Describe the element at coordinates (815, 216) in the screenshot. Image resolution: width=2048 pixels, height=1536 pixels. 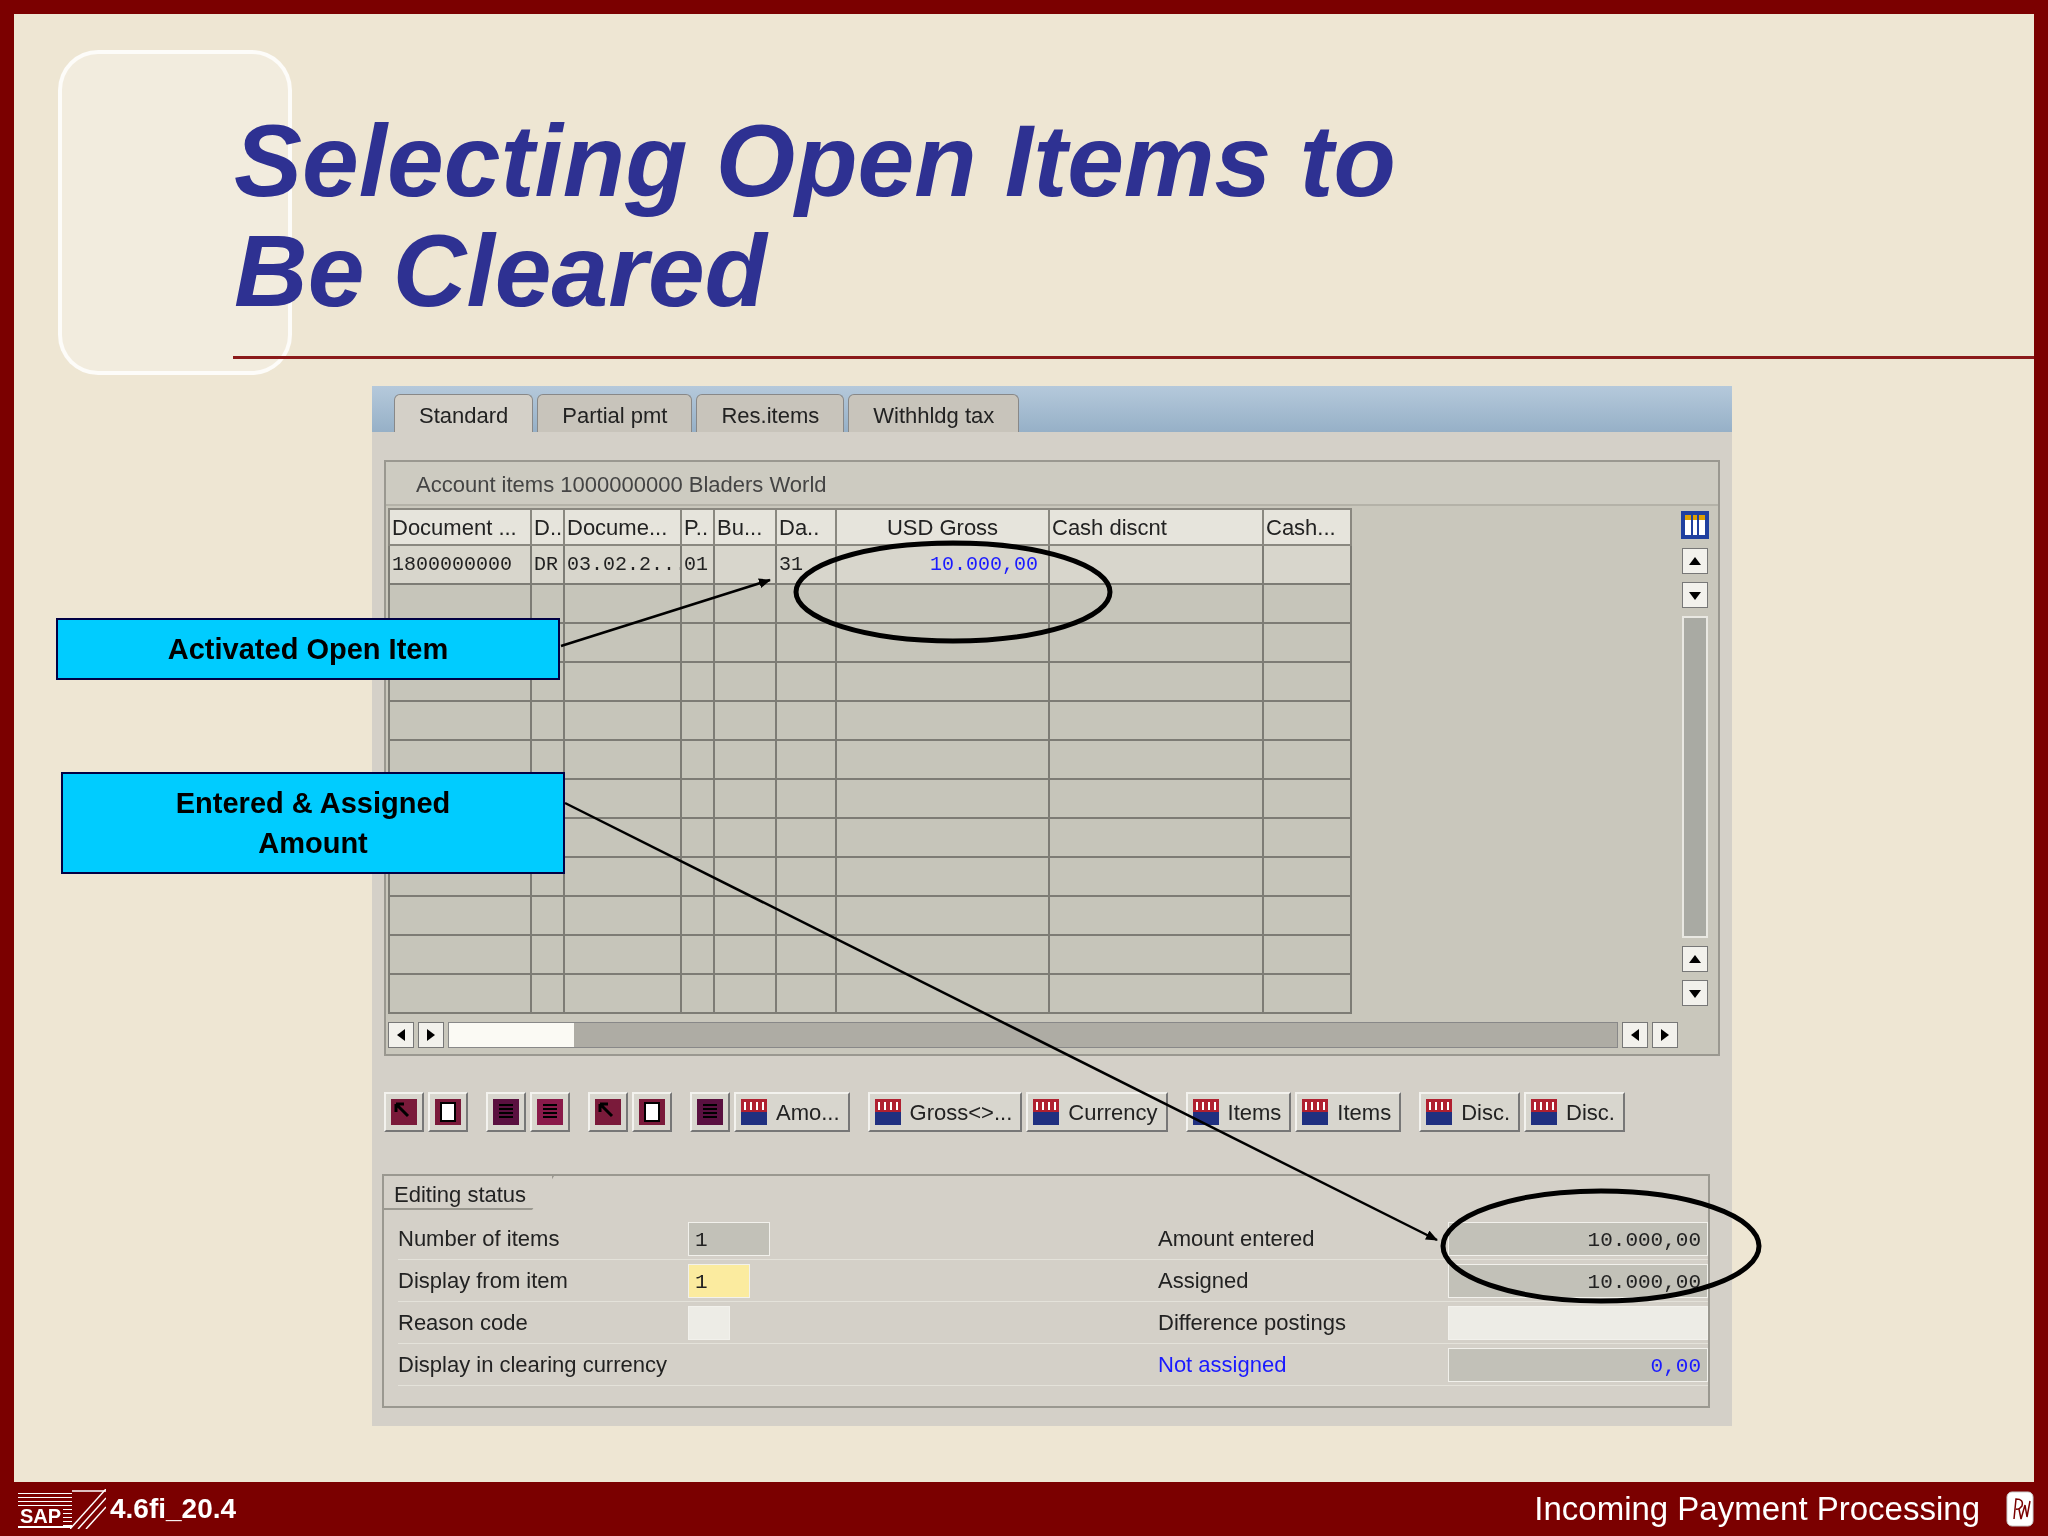
I see `slide-title: Selecting Open Items to Be Cleared` at that location.